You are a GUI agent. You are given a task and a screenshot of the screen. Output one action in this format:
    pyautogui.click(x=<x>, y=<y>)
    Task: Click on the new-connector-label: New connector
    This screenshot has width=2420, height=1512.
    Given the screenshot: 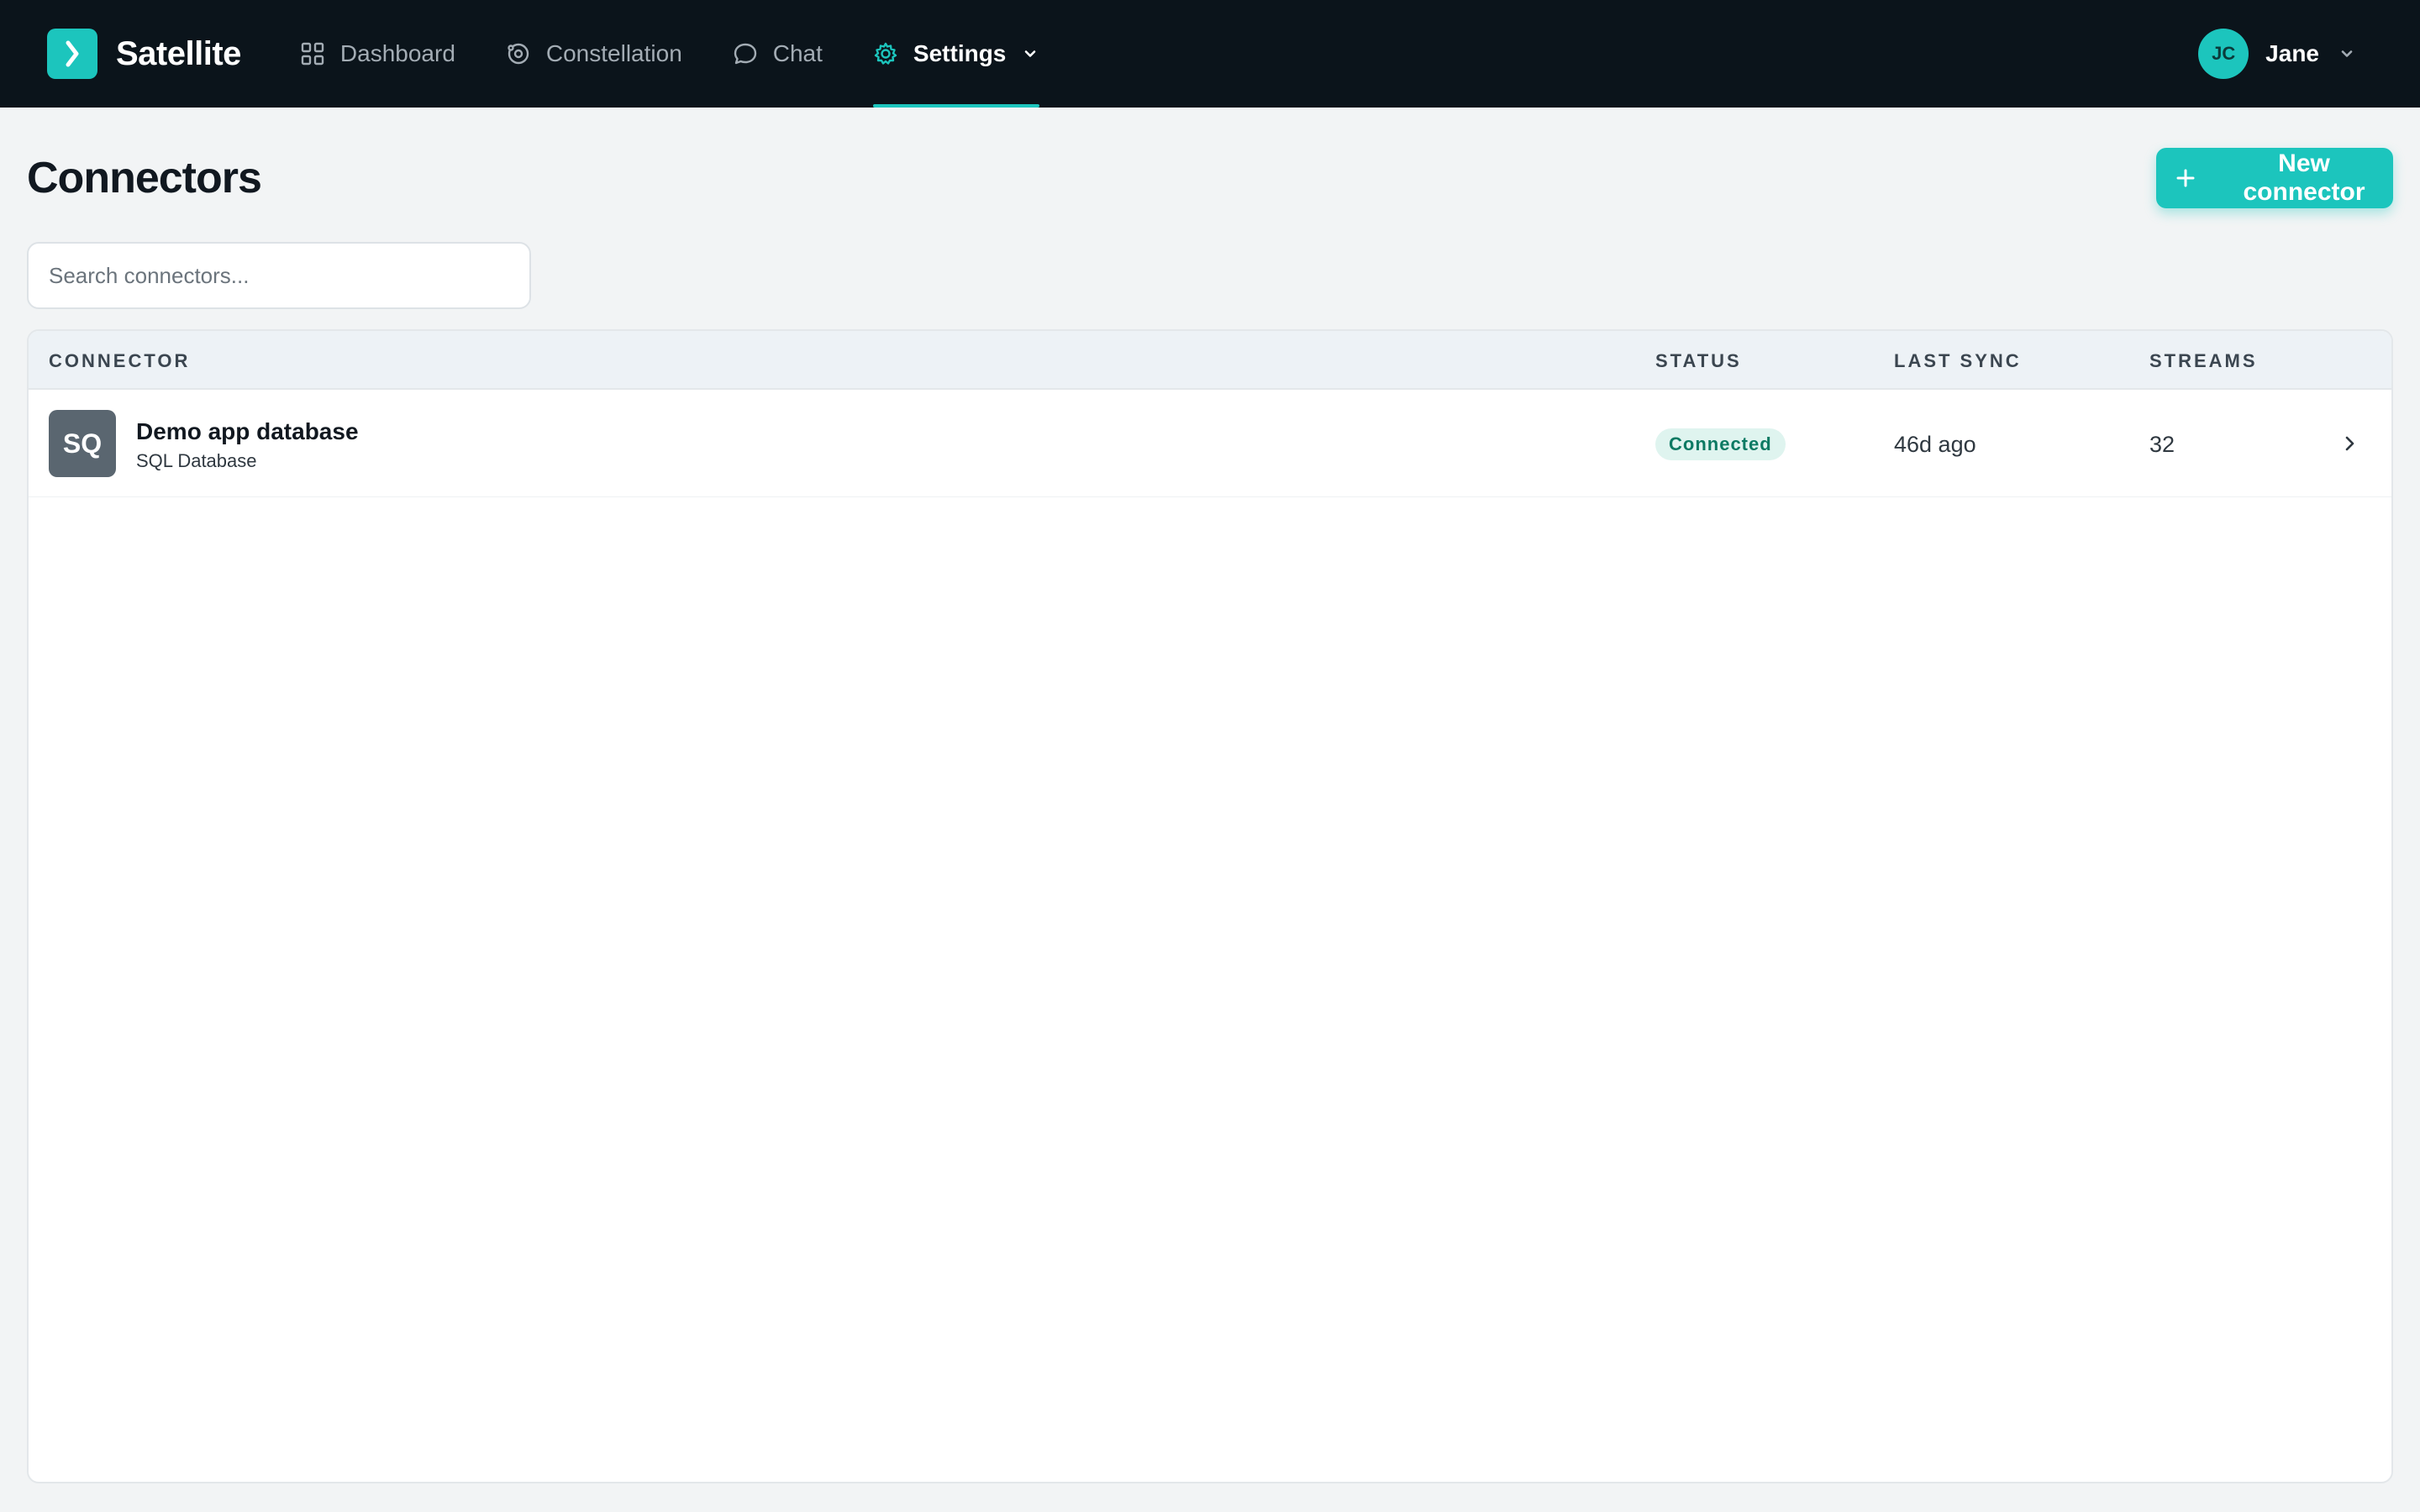 What is the action you would take?
    pyautogui.click(x=2304, y=178)
    